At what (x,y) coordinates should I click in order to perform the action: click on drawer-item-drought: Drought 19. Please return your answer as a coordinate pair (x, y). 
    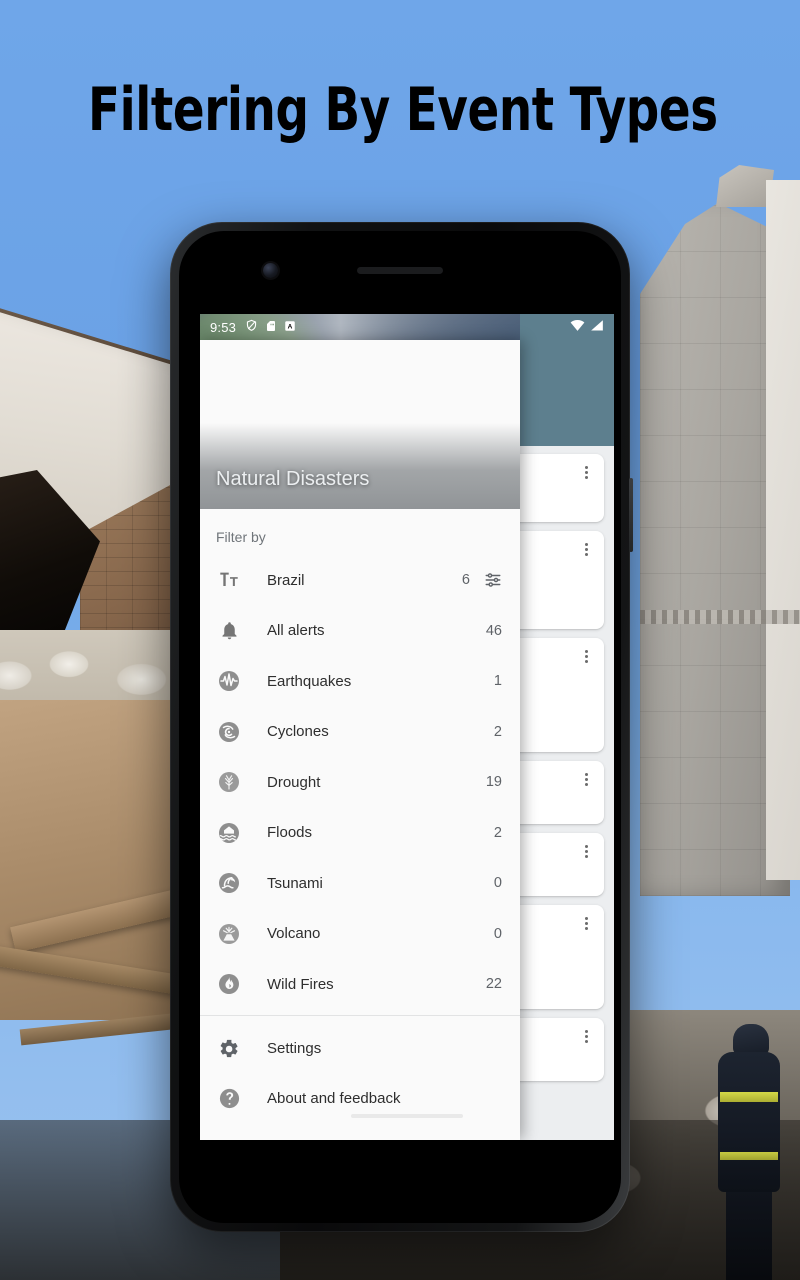
    Looking at the image, I should click on (360, 782).